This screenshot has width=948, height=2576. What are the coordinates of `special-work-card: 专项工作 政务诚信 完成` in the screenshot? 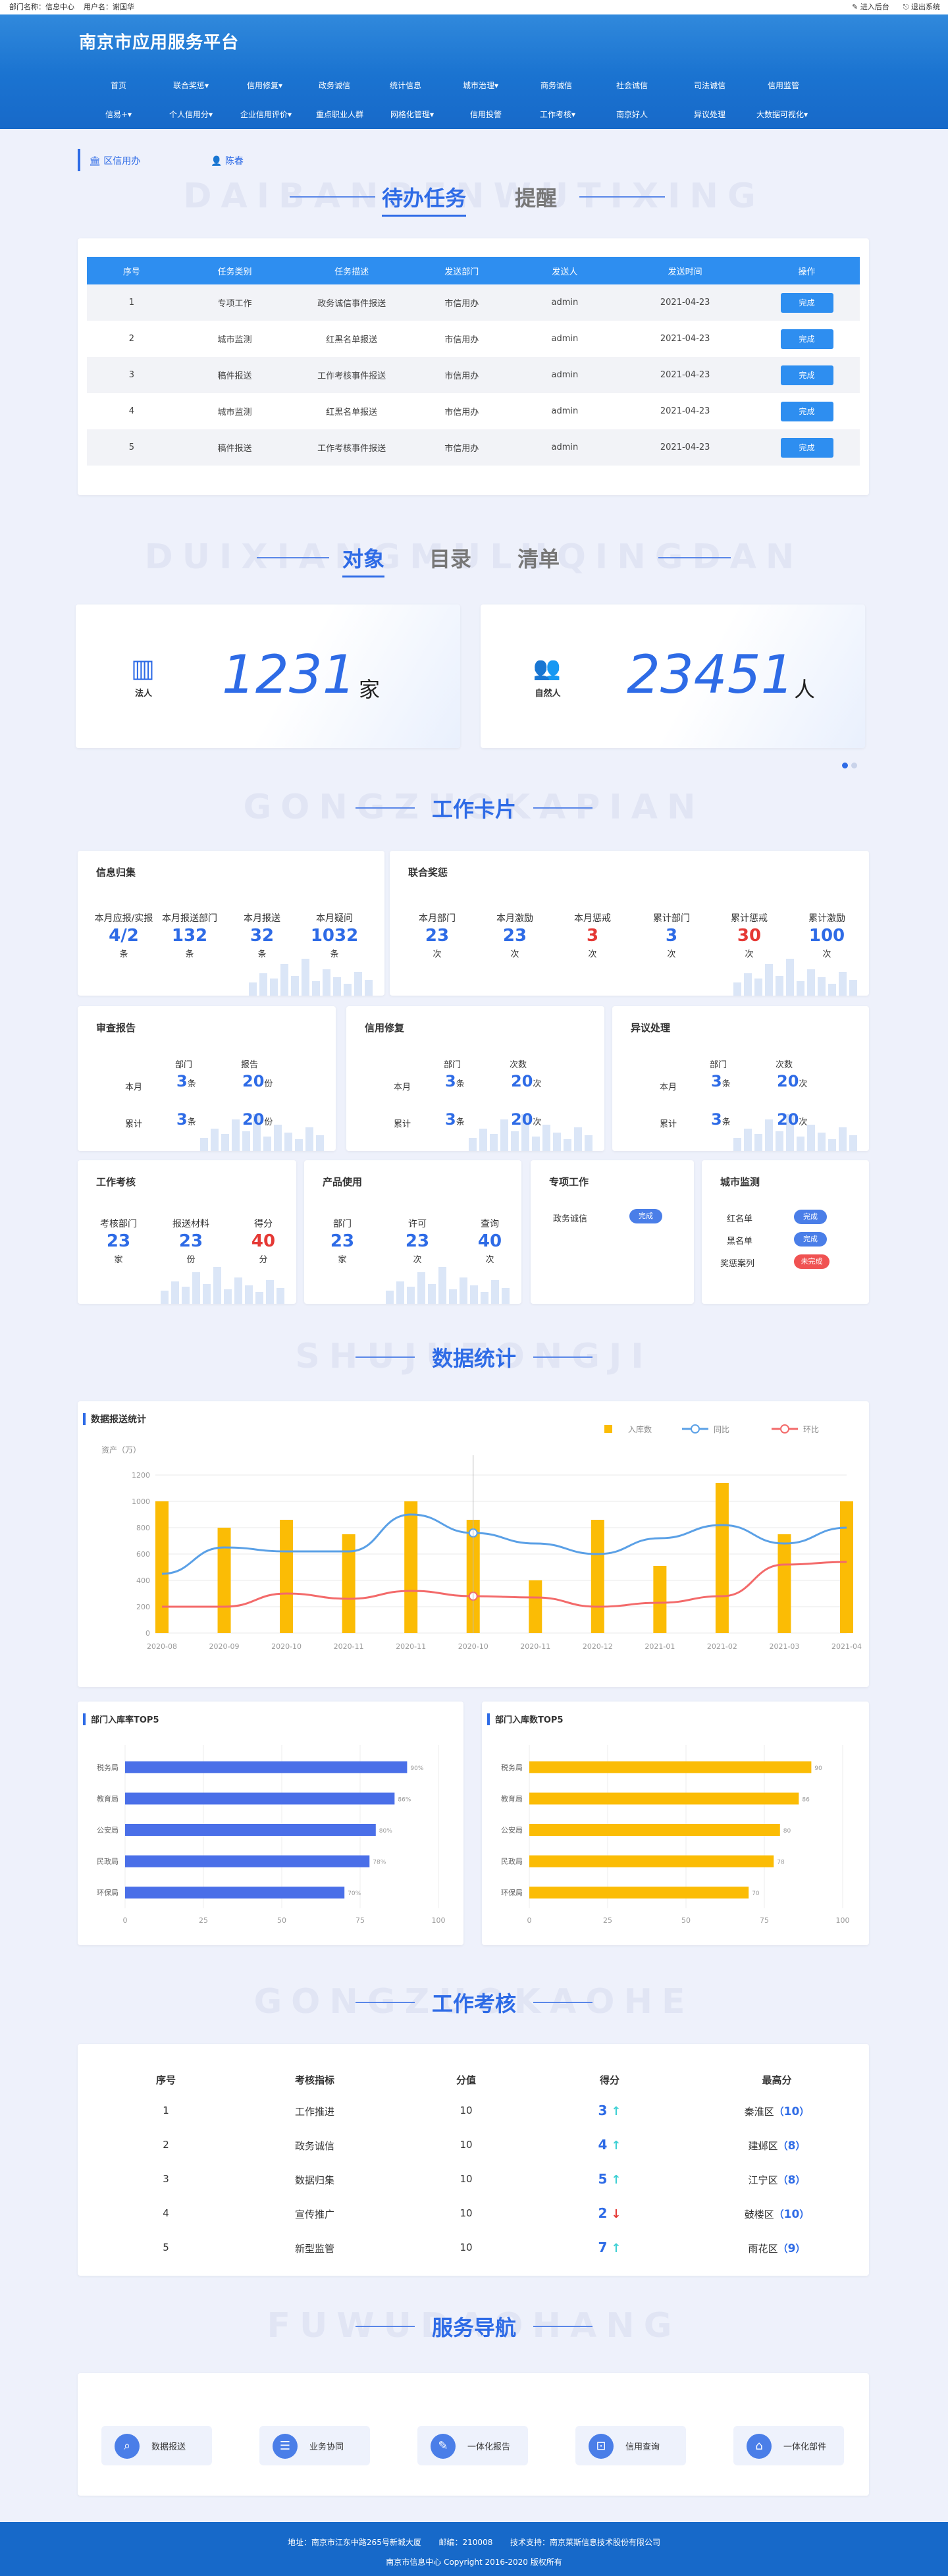 It's located at (613, 1232).